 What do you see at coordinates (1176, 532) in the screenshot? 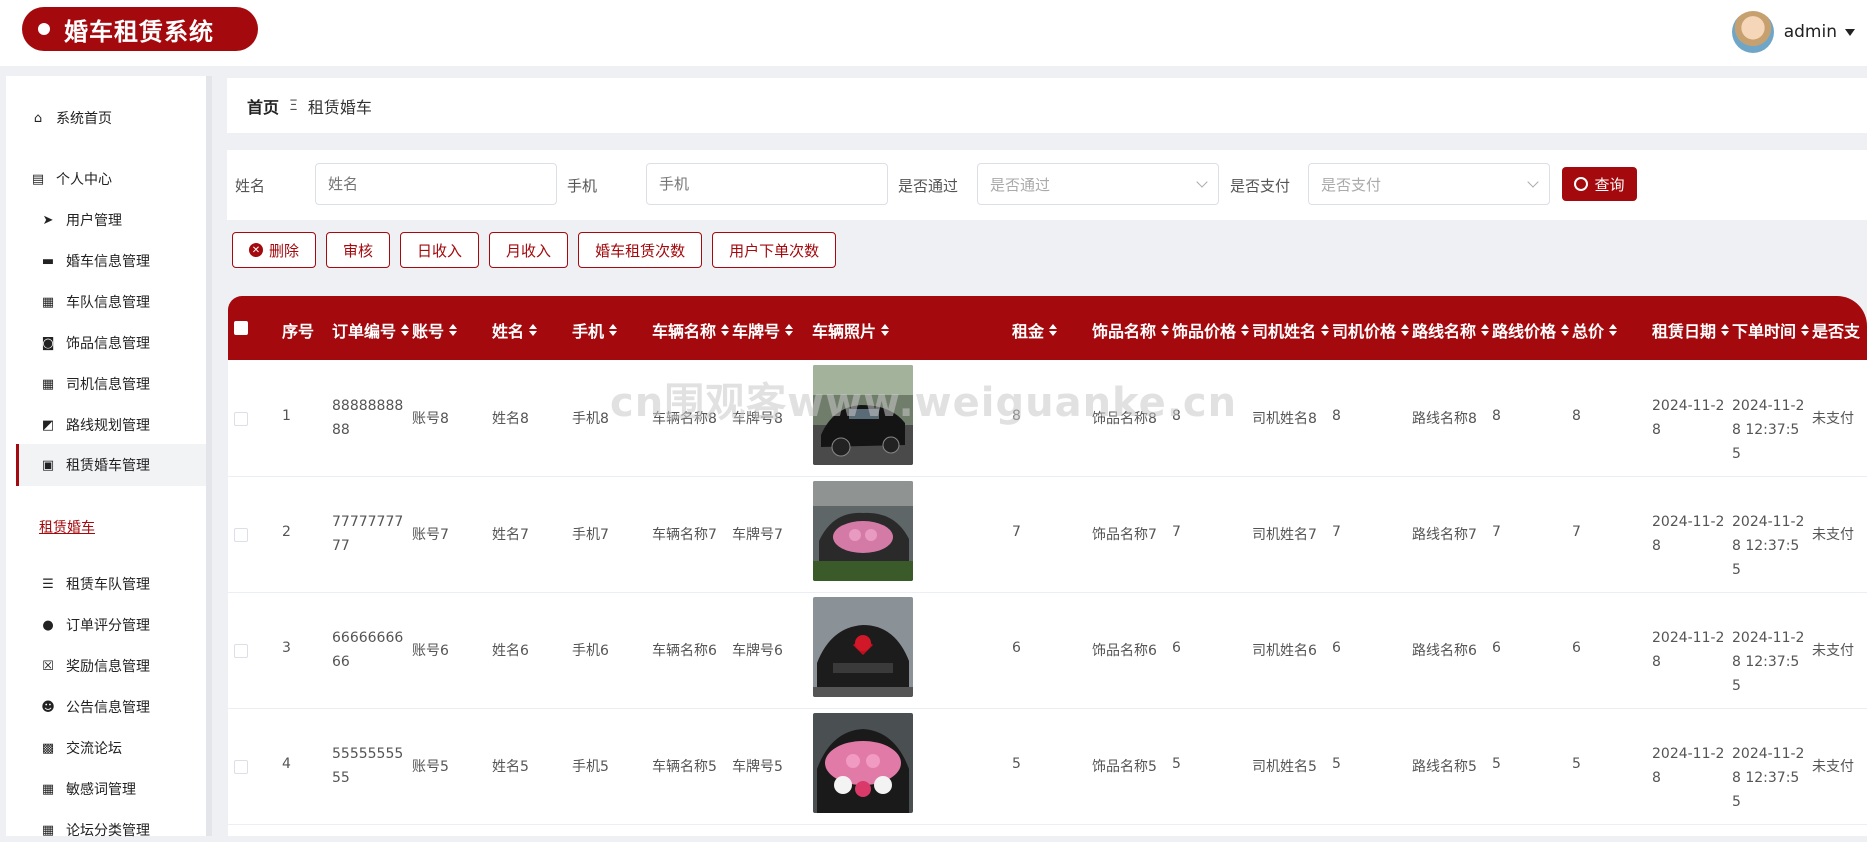
I see `cell-deco-price: 7` at bounding box center [1176, 532].